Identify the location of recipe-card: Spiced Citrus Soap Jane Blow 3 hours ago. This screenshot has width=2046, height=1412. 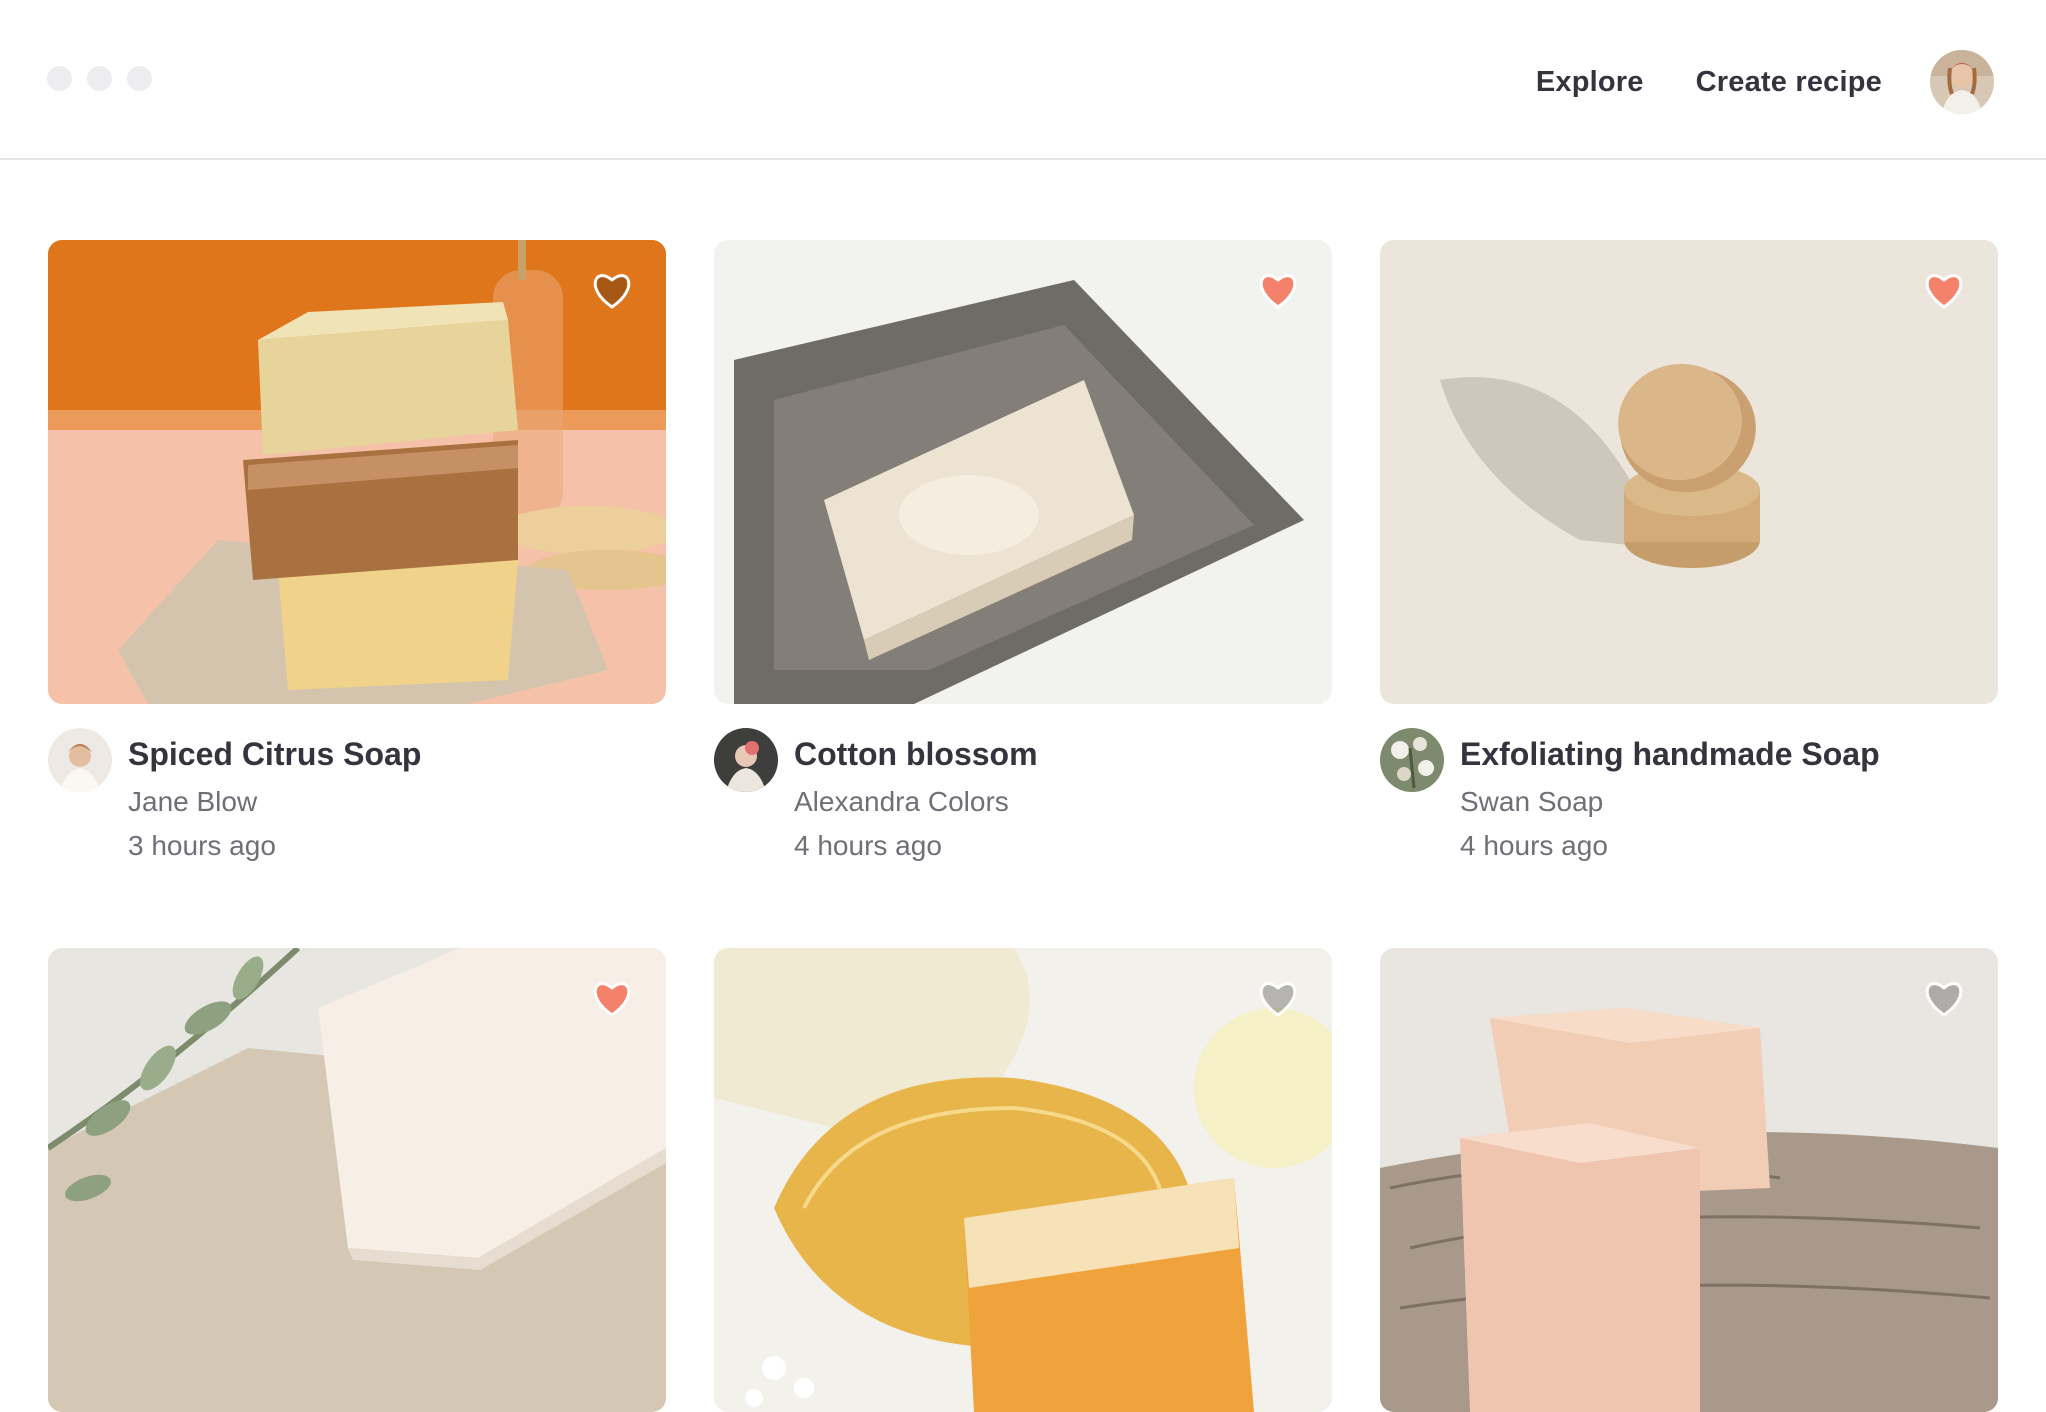
(357, 554).